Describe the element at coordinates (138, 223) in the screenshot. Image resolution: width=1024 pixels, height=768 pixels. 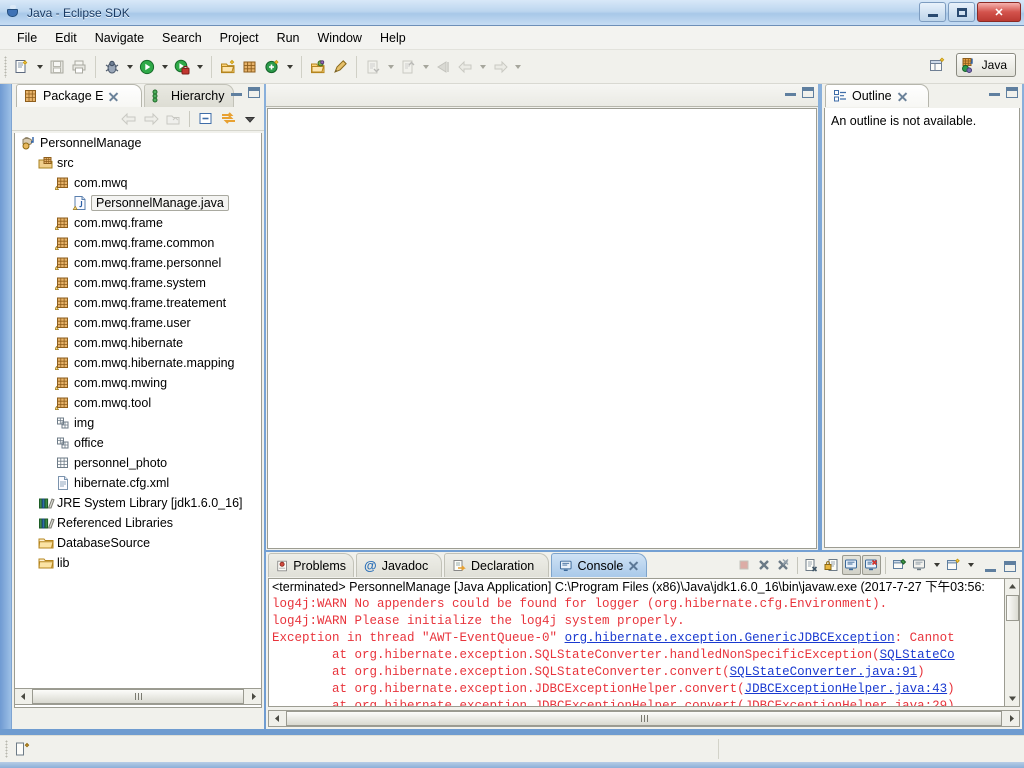
I see `tree-item: com.mwq.frame` at that location.